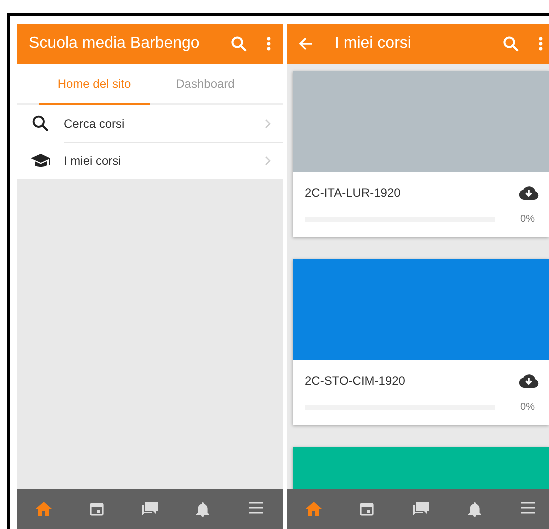 Image resolution: width=549 pixels, height=529 pixels. Describe the element at coordinates (150, 160) in the screenshot. I see `menu-item: I miei corsi` at that location.